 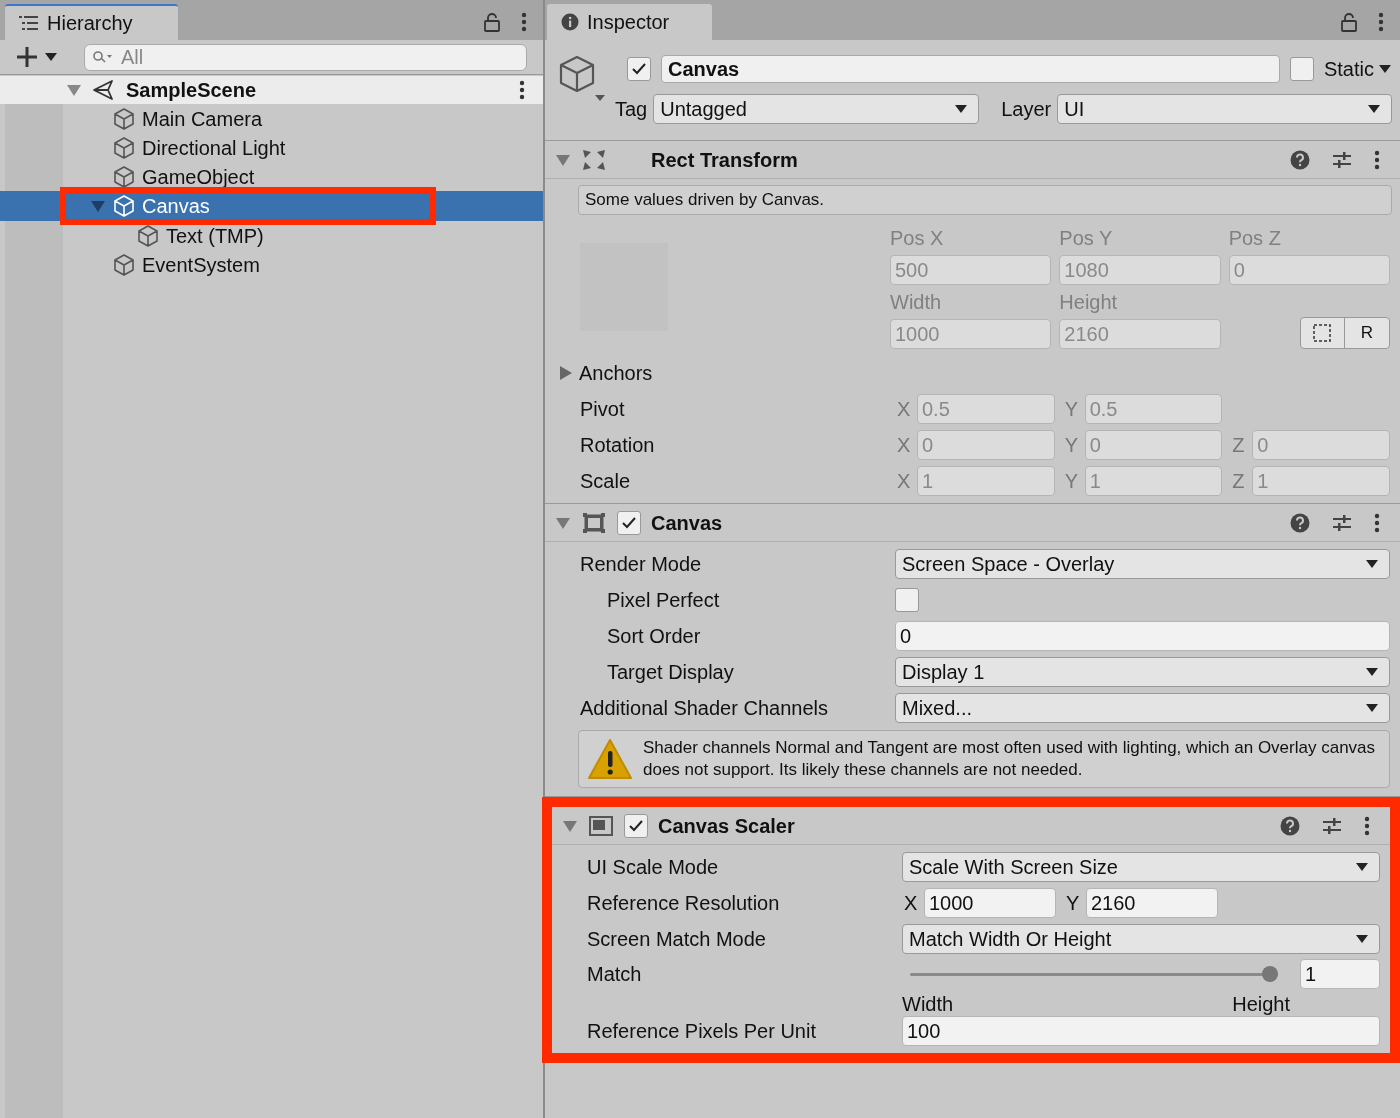 What do you see at coordinates (606, 373) in the screenshot?
I see `anchors-foldout: Anchors` at bounding box center [606, 373].